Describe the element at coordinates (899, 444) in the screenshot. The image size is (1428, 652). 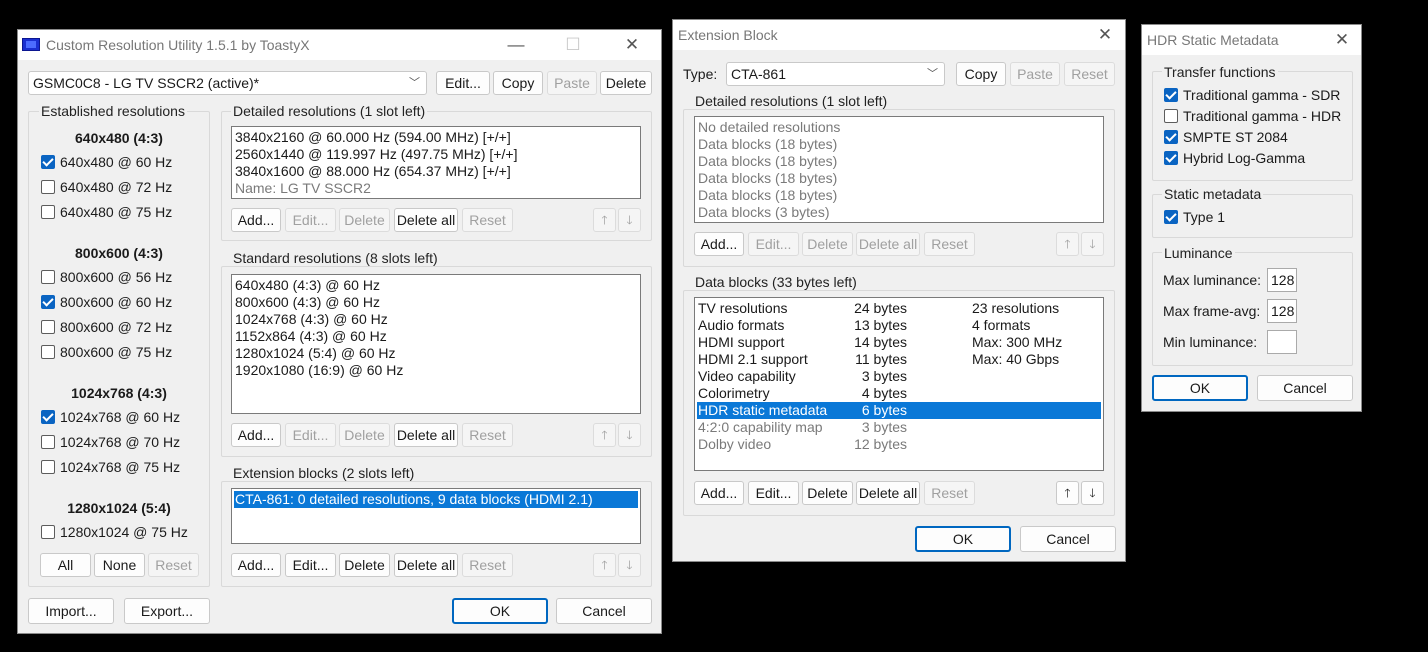
I see `table-row: Dolby video 12 bytes` at that location.